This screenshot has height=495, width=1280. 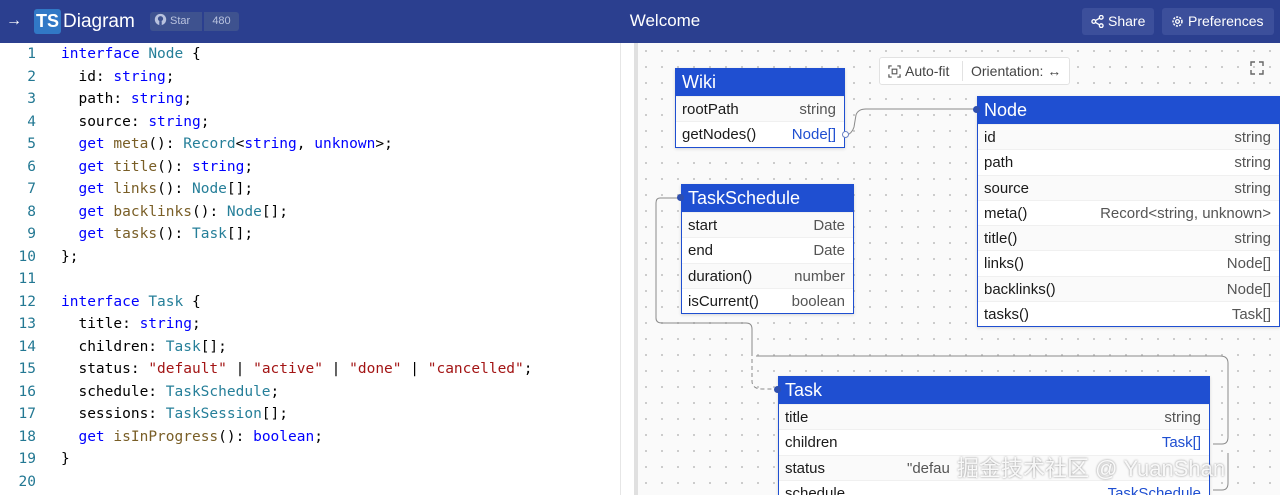 What do you see at coordinates (764, 371) in the screenshot?
I see `edge-taskschedule-task` at bounding box center [764, 371].